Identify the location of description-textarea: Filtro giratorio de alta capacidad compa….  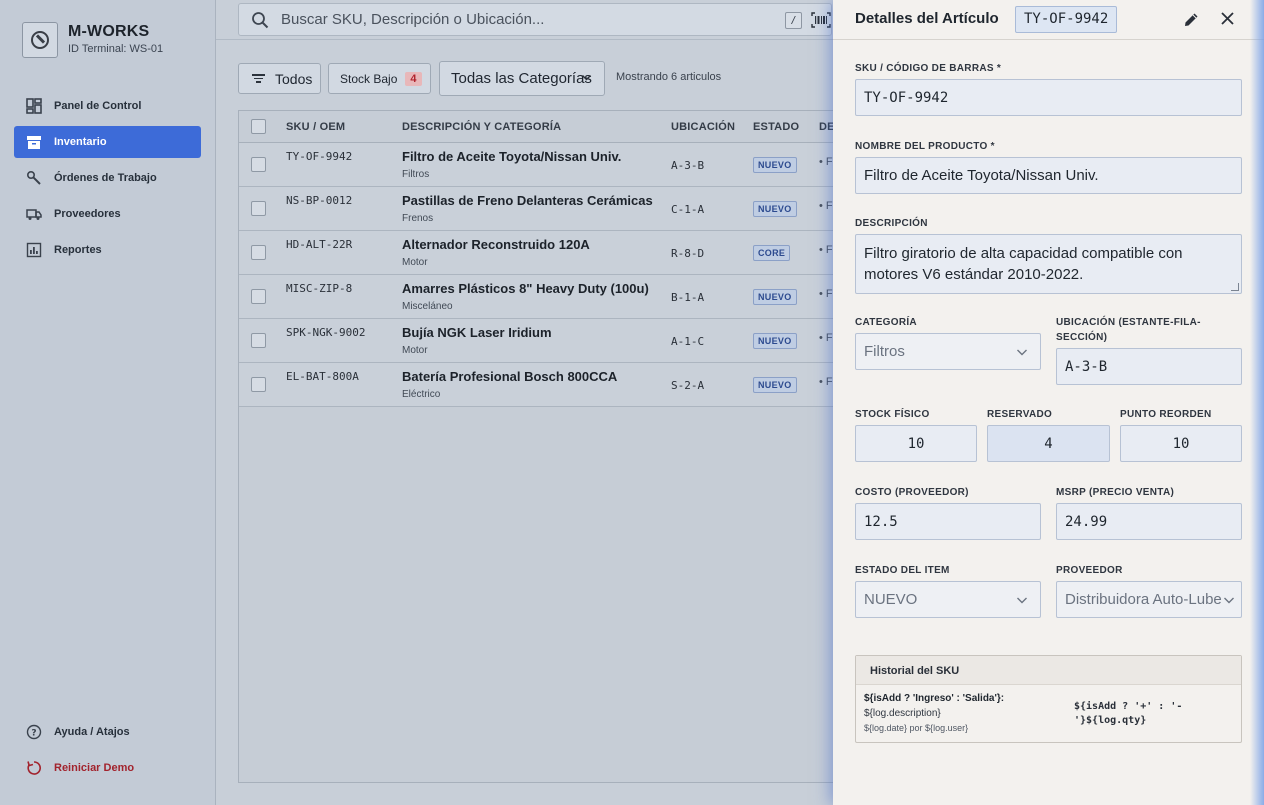
(1048, 264).